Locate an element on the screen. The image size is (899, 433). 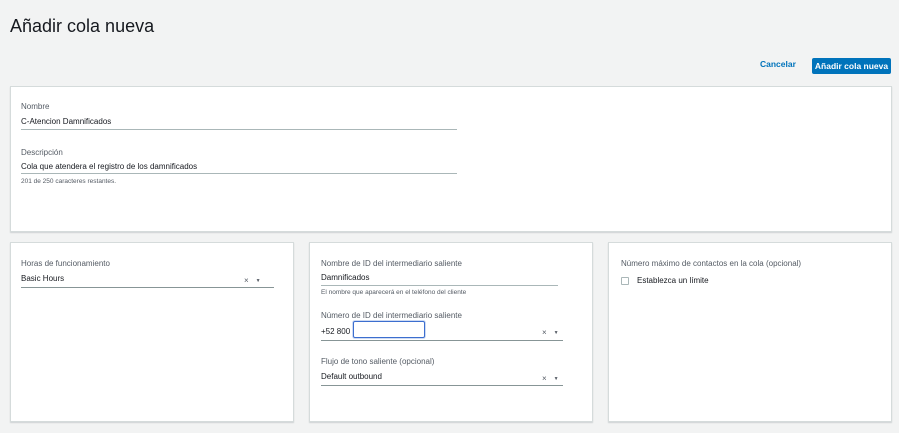
caller-id-number-controls: × ▼ is located at coordinates (550, 332).